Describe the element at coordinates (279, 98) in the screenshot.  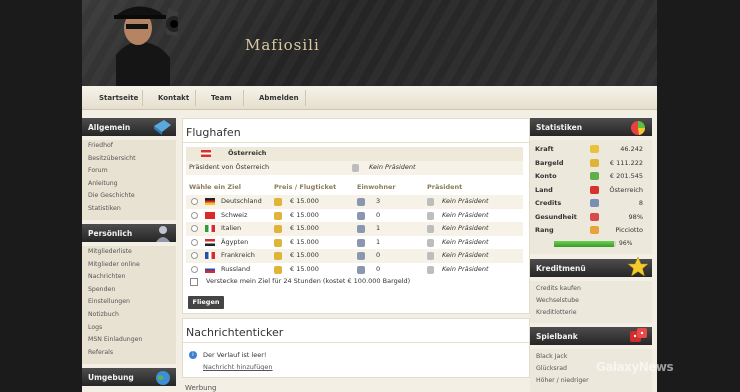
I see `nav-abmelden: Abmelden` at that location.